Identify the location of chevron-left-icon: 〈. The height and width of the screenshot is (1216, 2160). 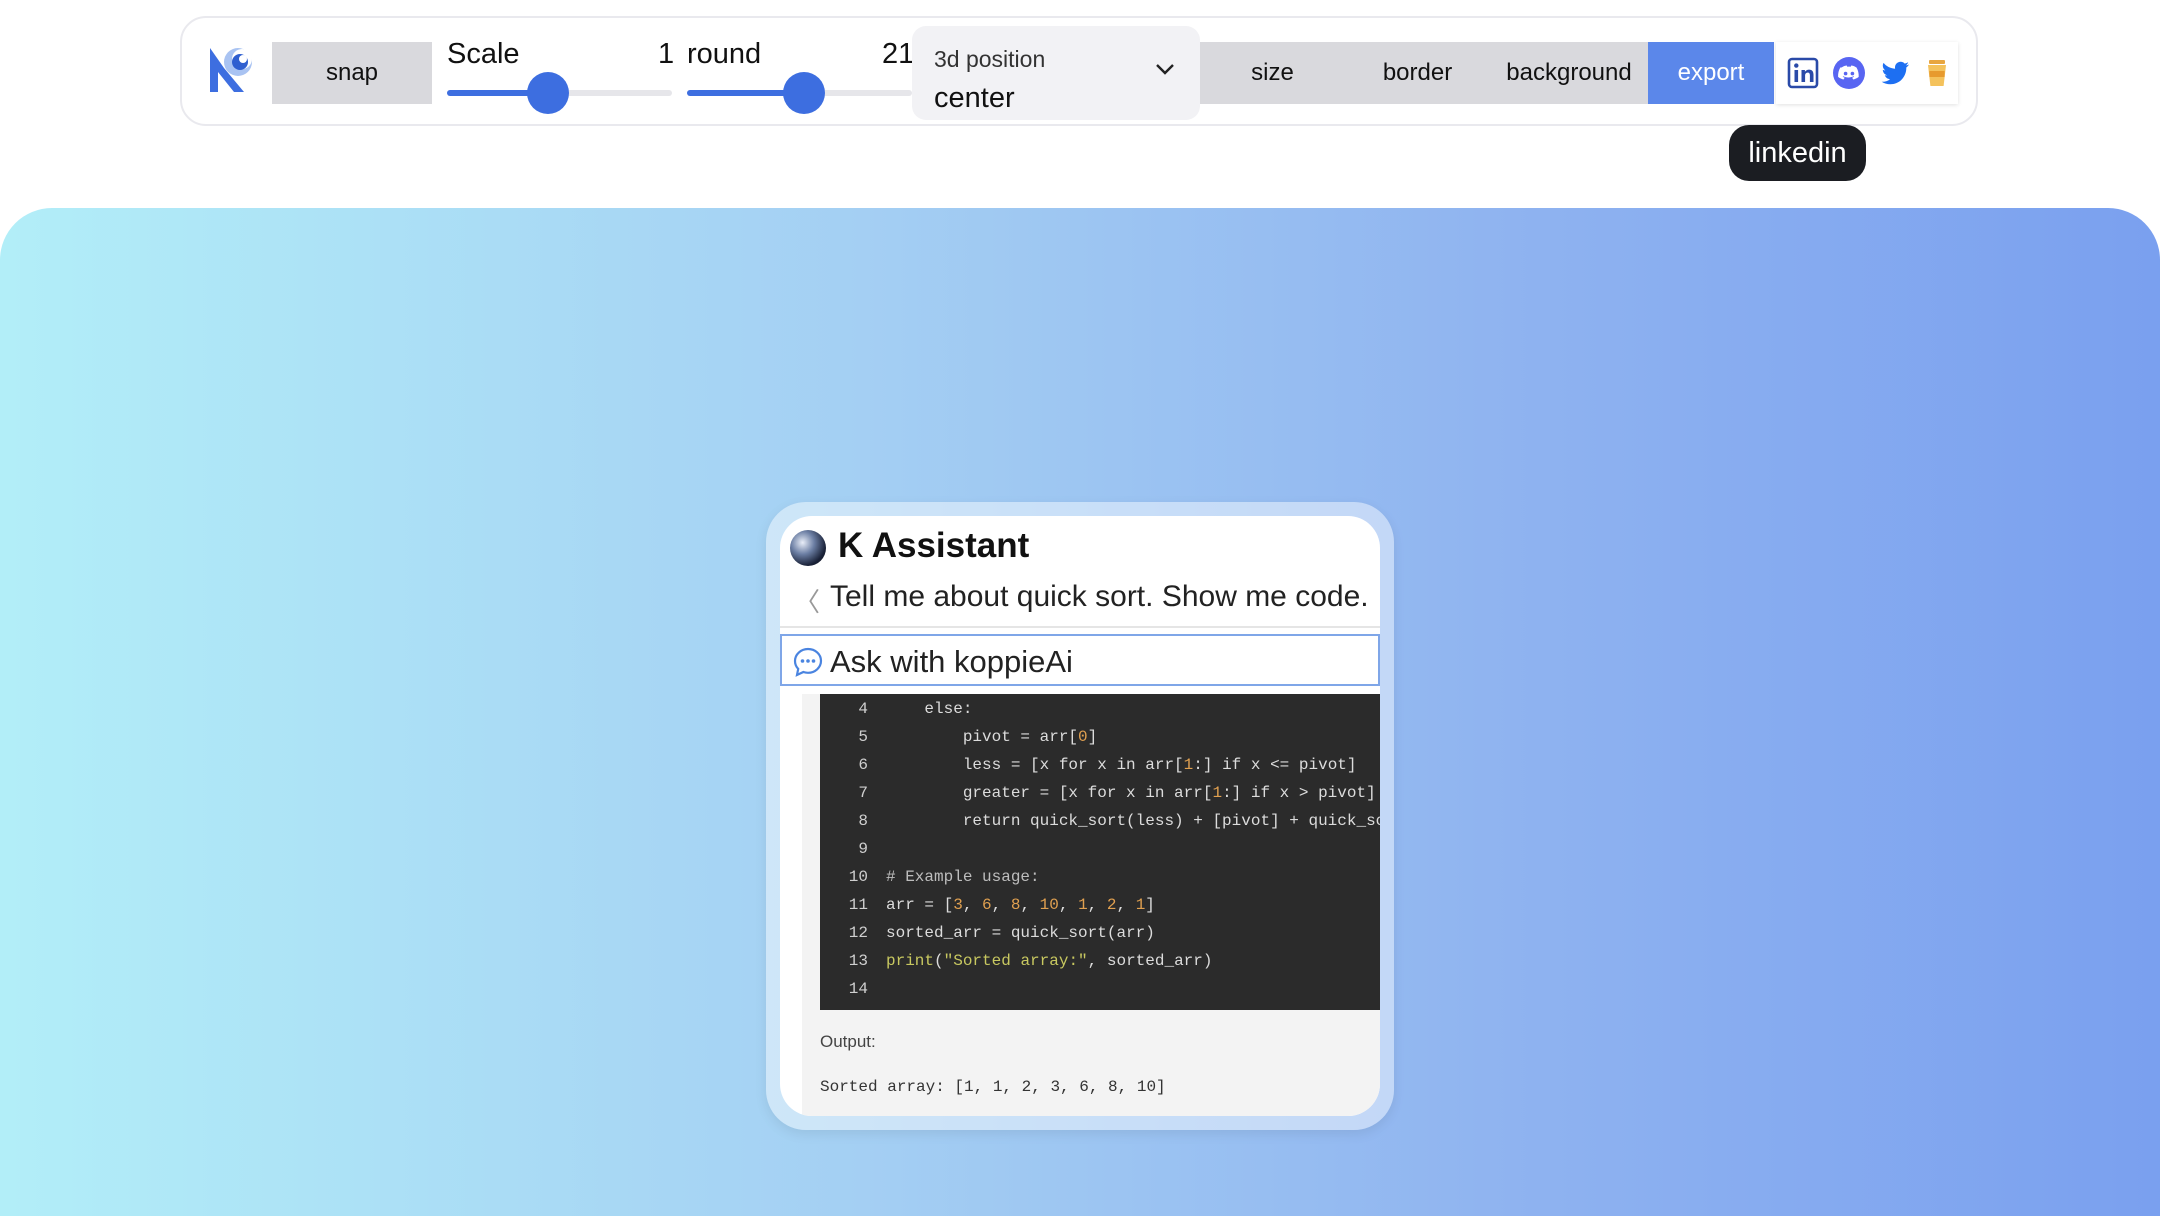
(807, 602).